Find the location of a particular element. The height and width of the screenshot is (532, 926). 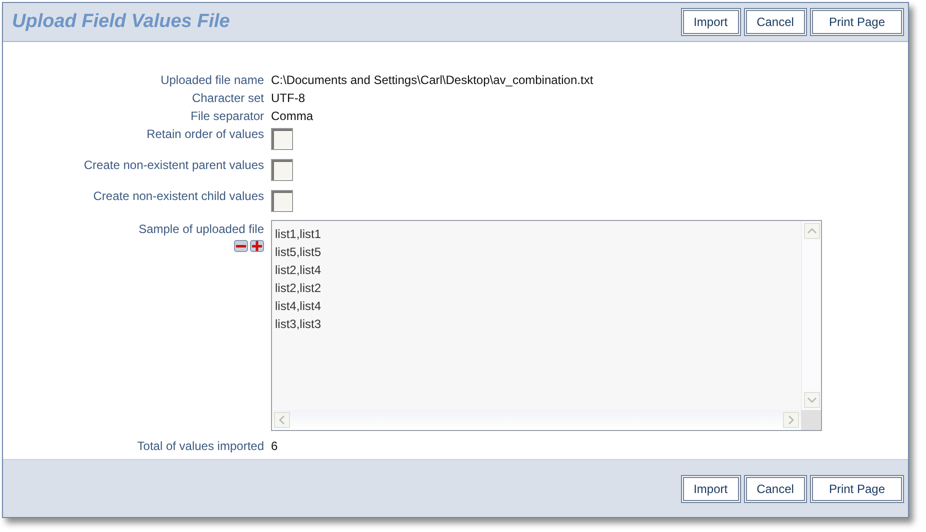

field-value: C:\Documents and Settings\Carl\Desktop\av_combination.txt is located at coordinates (432, 80).